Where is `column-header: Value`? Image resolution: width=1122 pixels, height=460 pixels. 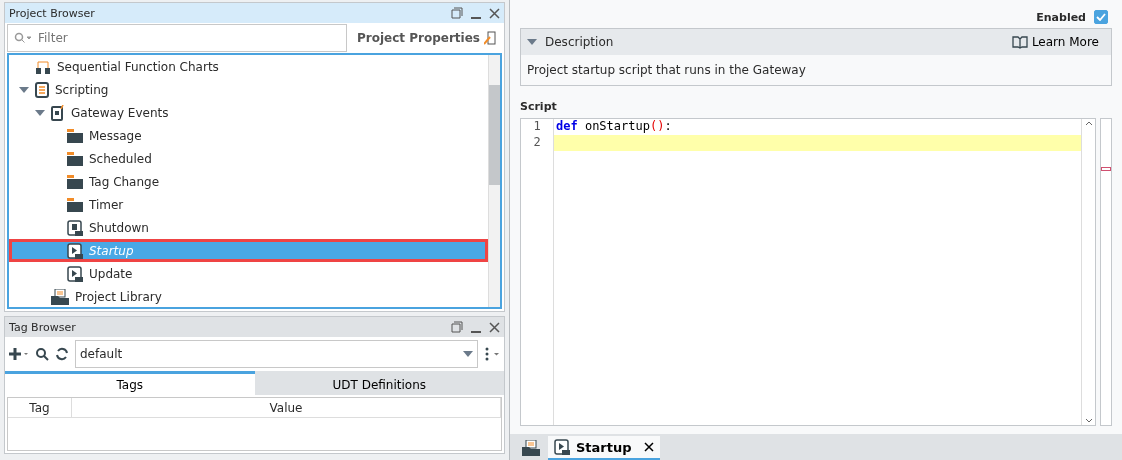 column-header: Value is located at coordinates (286, 407).